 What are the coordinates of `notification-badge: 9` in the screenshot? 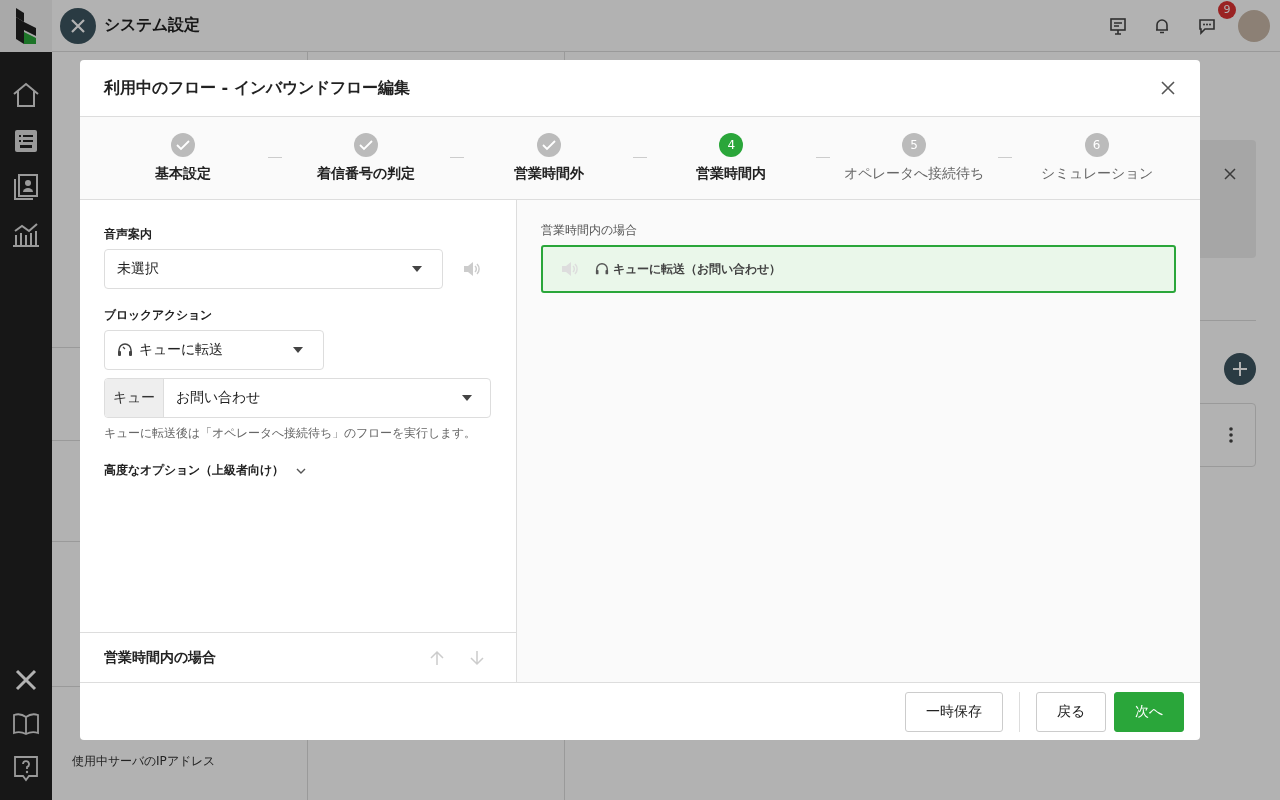 It's located at (1227, 9).